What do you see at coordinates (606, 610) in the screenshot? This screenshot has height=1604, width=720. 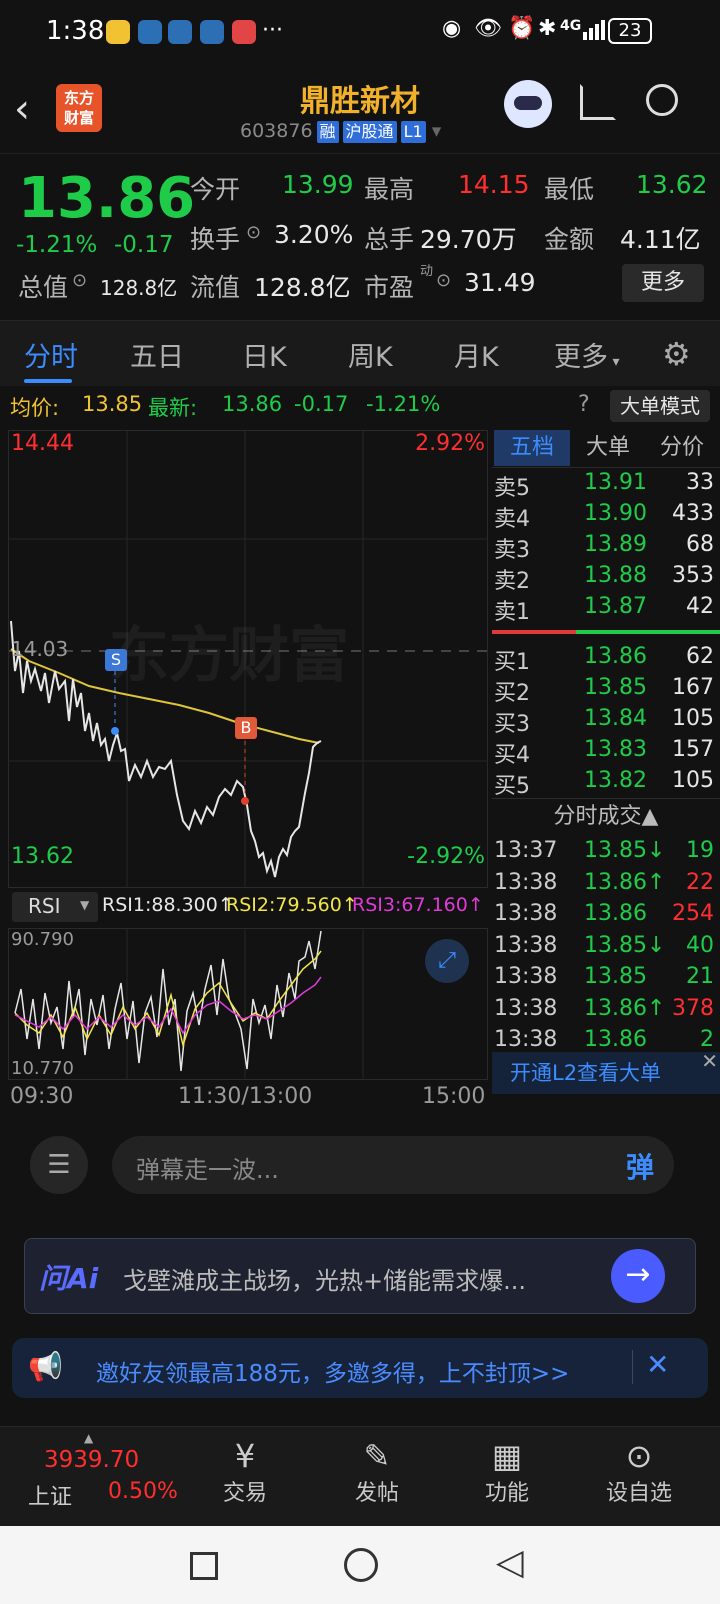 I see `ask-row: 卖1 13.87 42` at bounding box center [606, 610].